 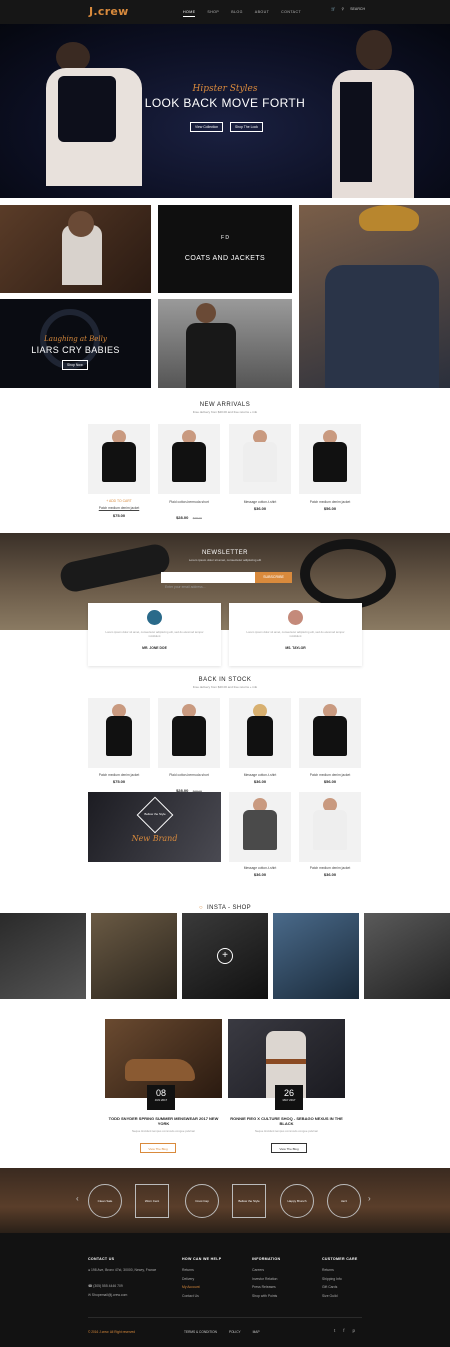 I want to click on liars-shop-button: Shop Now, so click(x=75, y=365).